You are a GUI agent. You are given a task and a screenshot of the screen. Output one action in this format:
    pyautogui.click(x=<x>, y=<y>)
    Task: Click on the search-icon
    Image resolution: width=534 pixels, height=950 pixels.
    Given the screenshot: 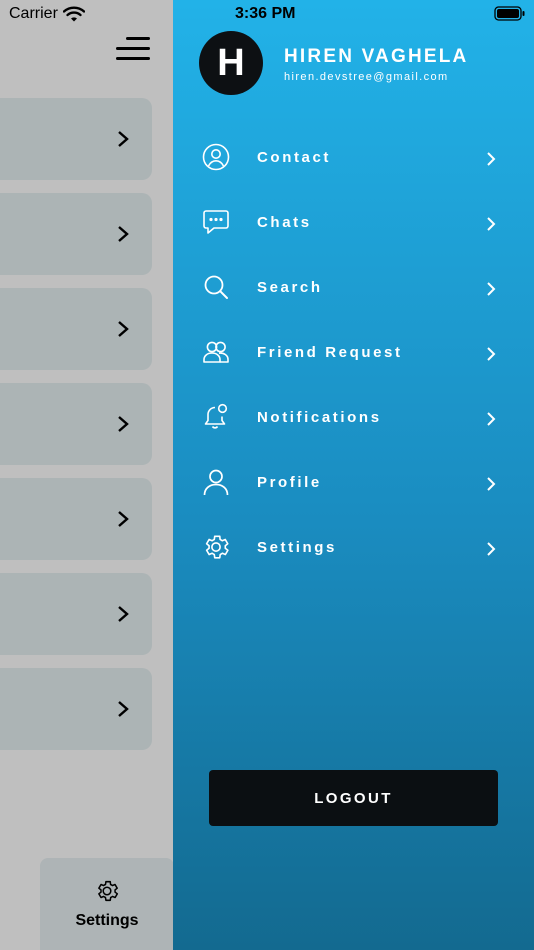 What is the action you would take?
    pyautogui.click(x=216, y=287)
    